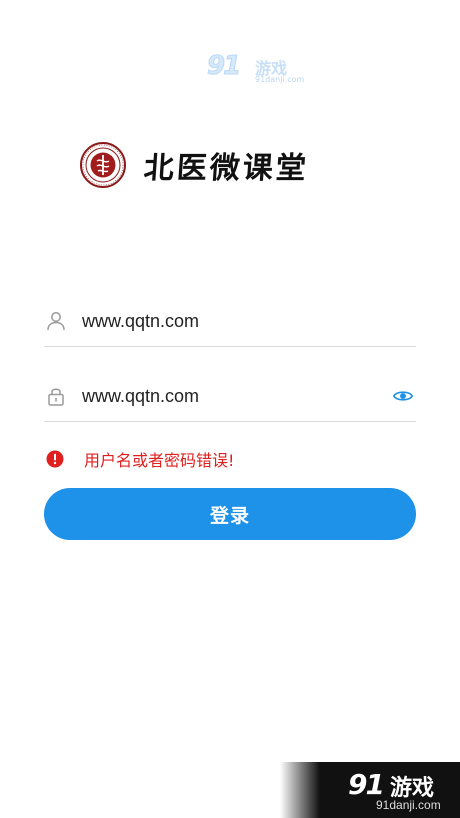 The height and width of the screenshot is (818, 460). I want to click on error-icon, so click(55, 459).